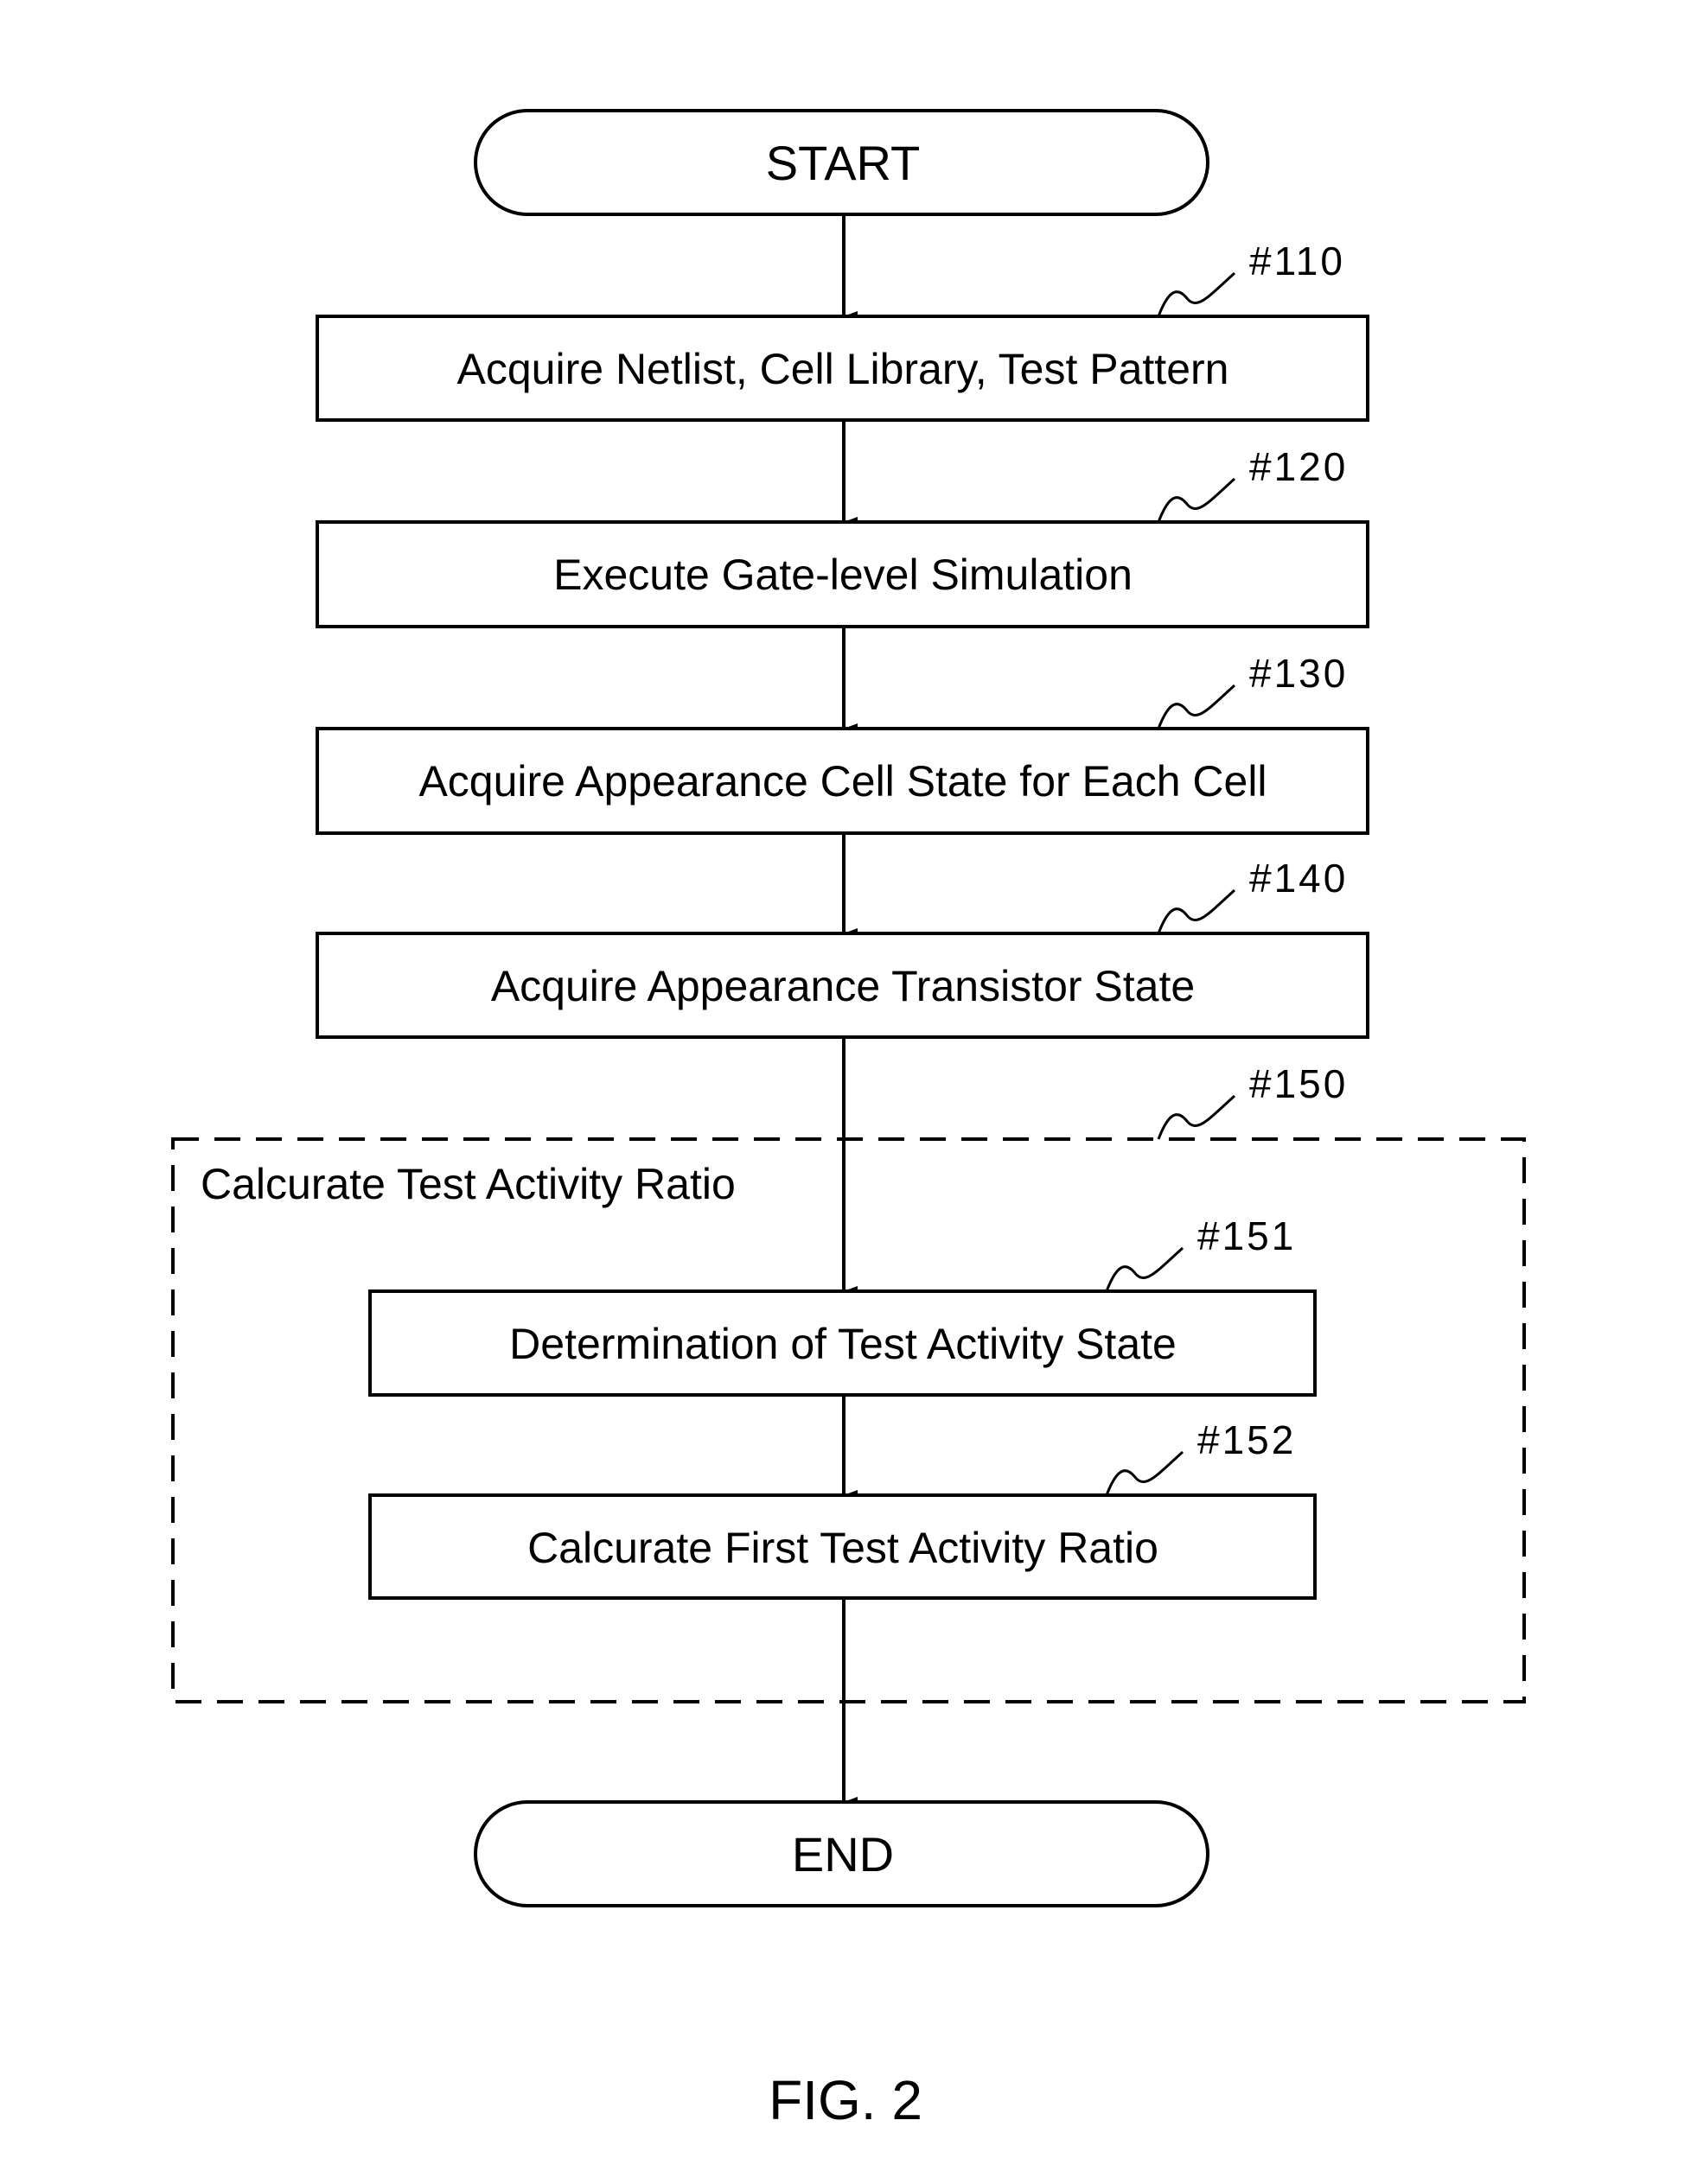  What do you see at coordinates (468, 1184) in the screenshot?
I see `group-150-label: Calcurate Test Activity Ratio` at bounding box center [468, 1184].